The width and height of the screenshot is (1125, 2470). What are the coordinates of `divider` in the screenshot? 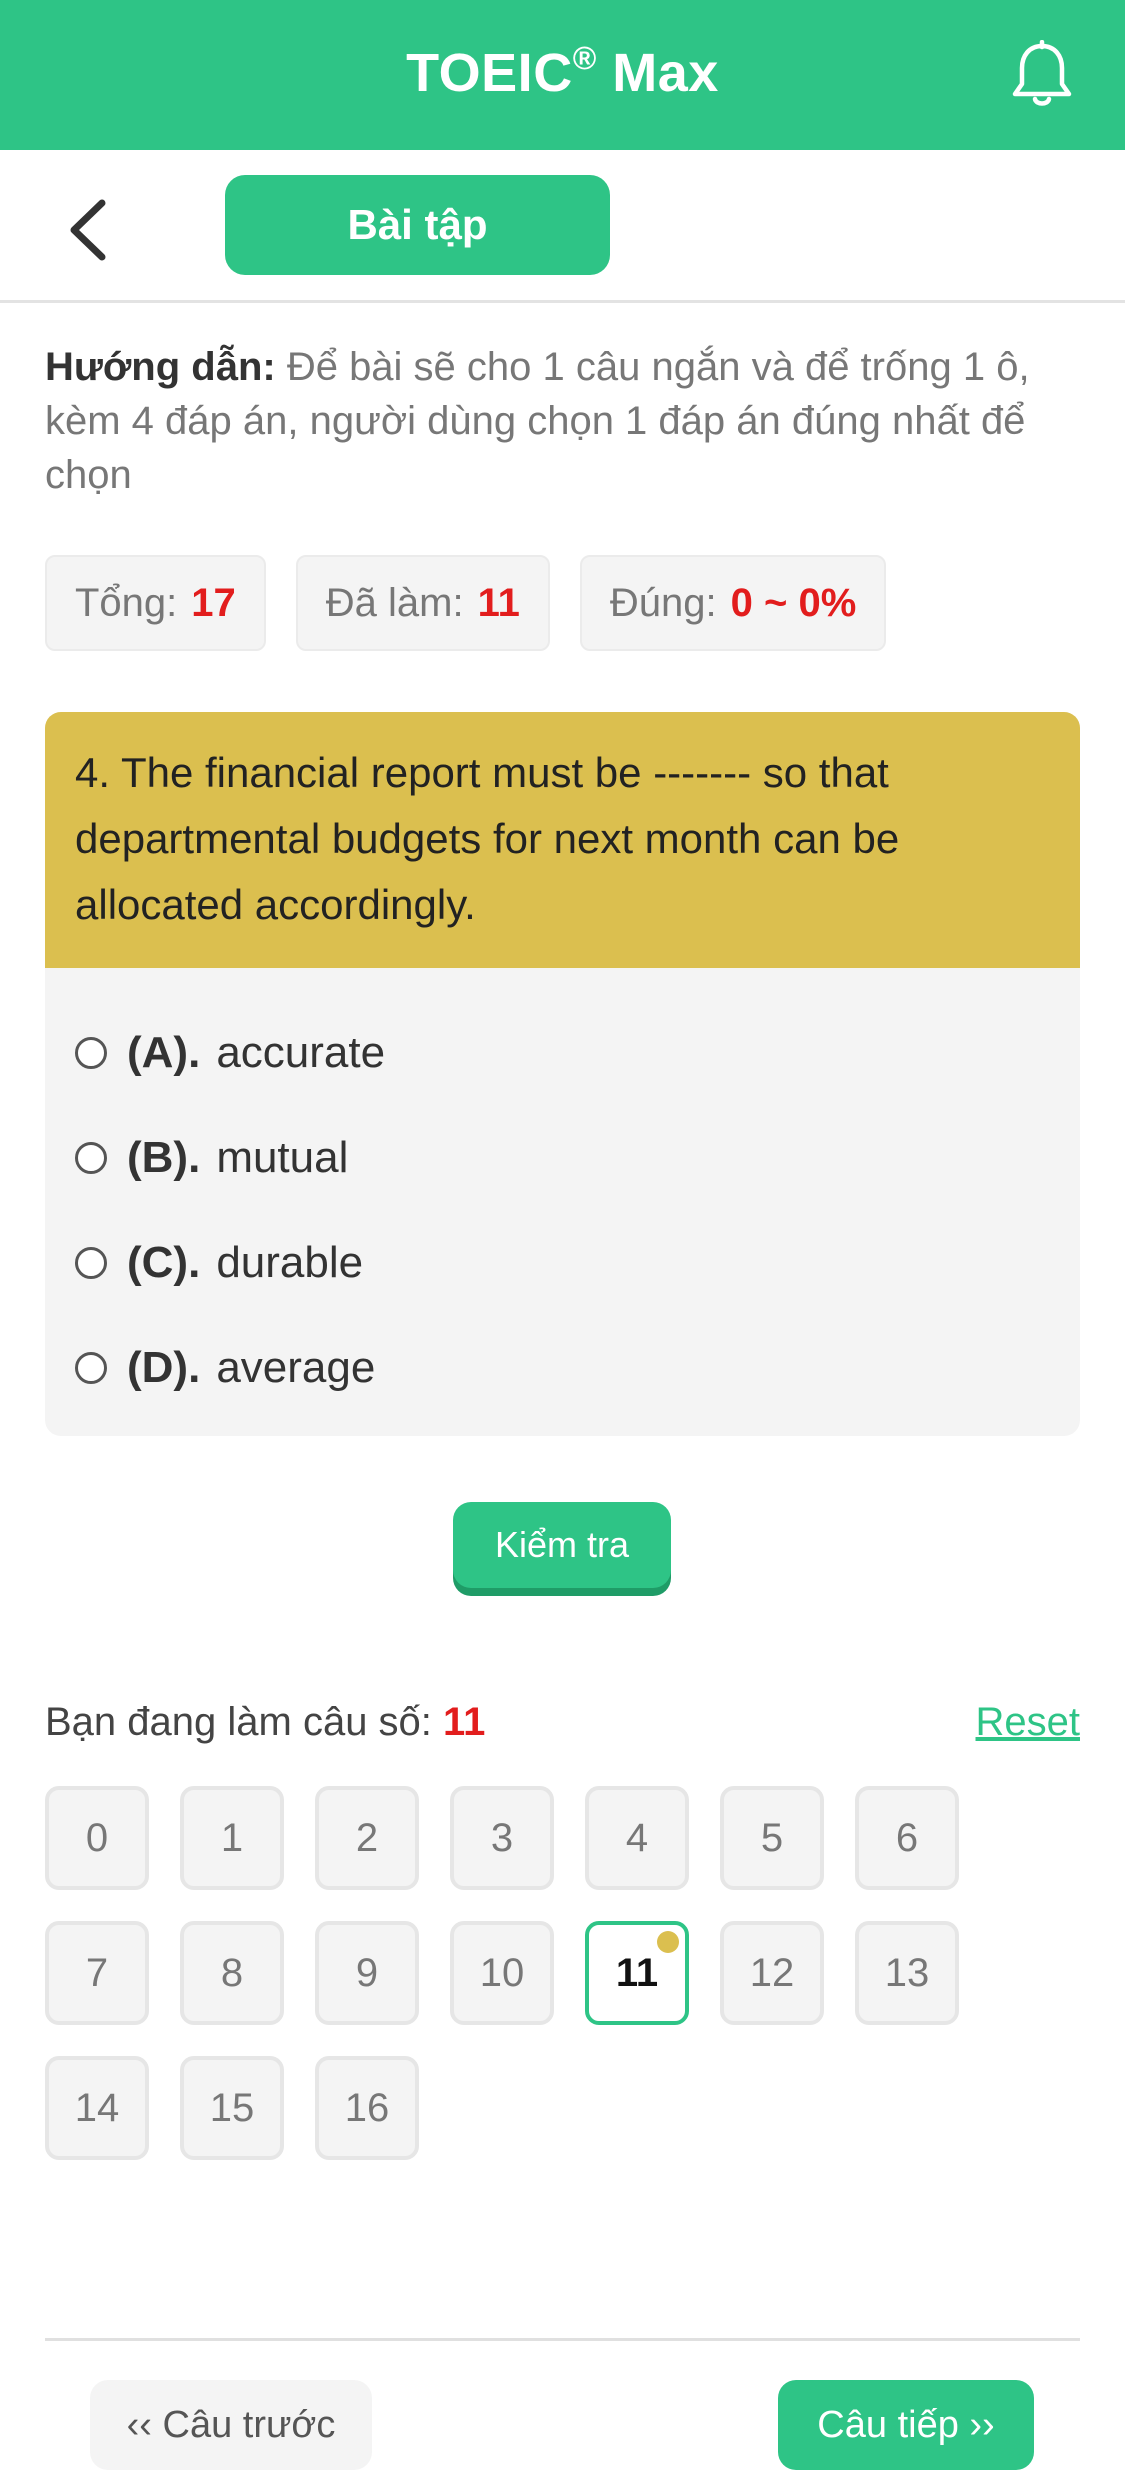 It's located at (562, 2339).